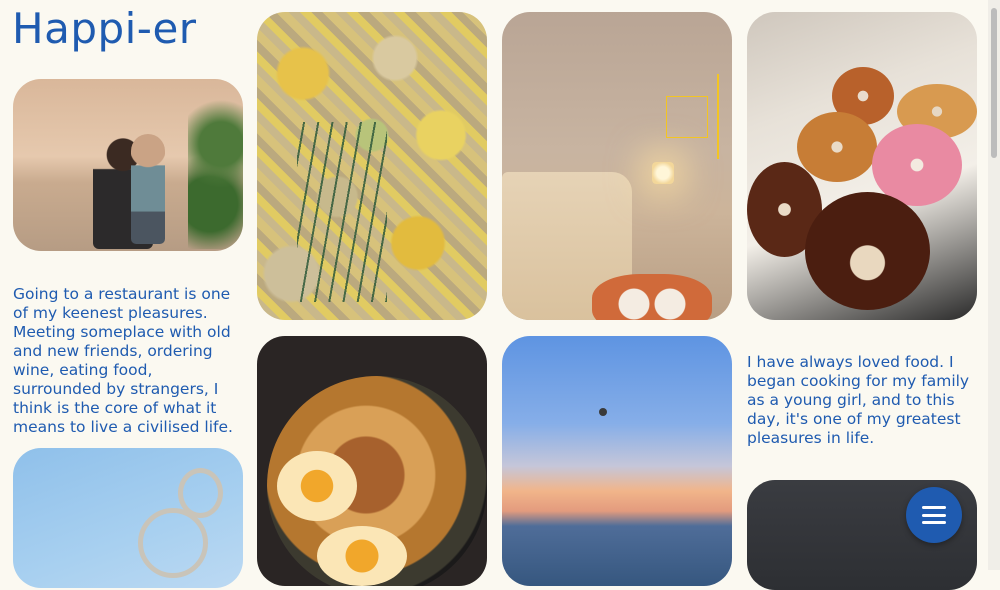 Image resolution: width=1000 pixels, height=590 pixels. Describe the element at coordinates (687, 117) in the screenshot. I see `camera-focus-box` at that location.